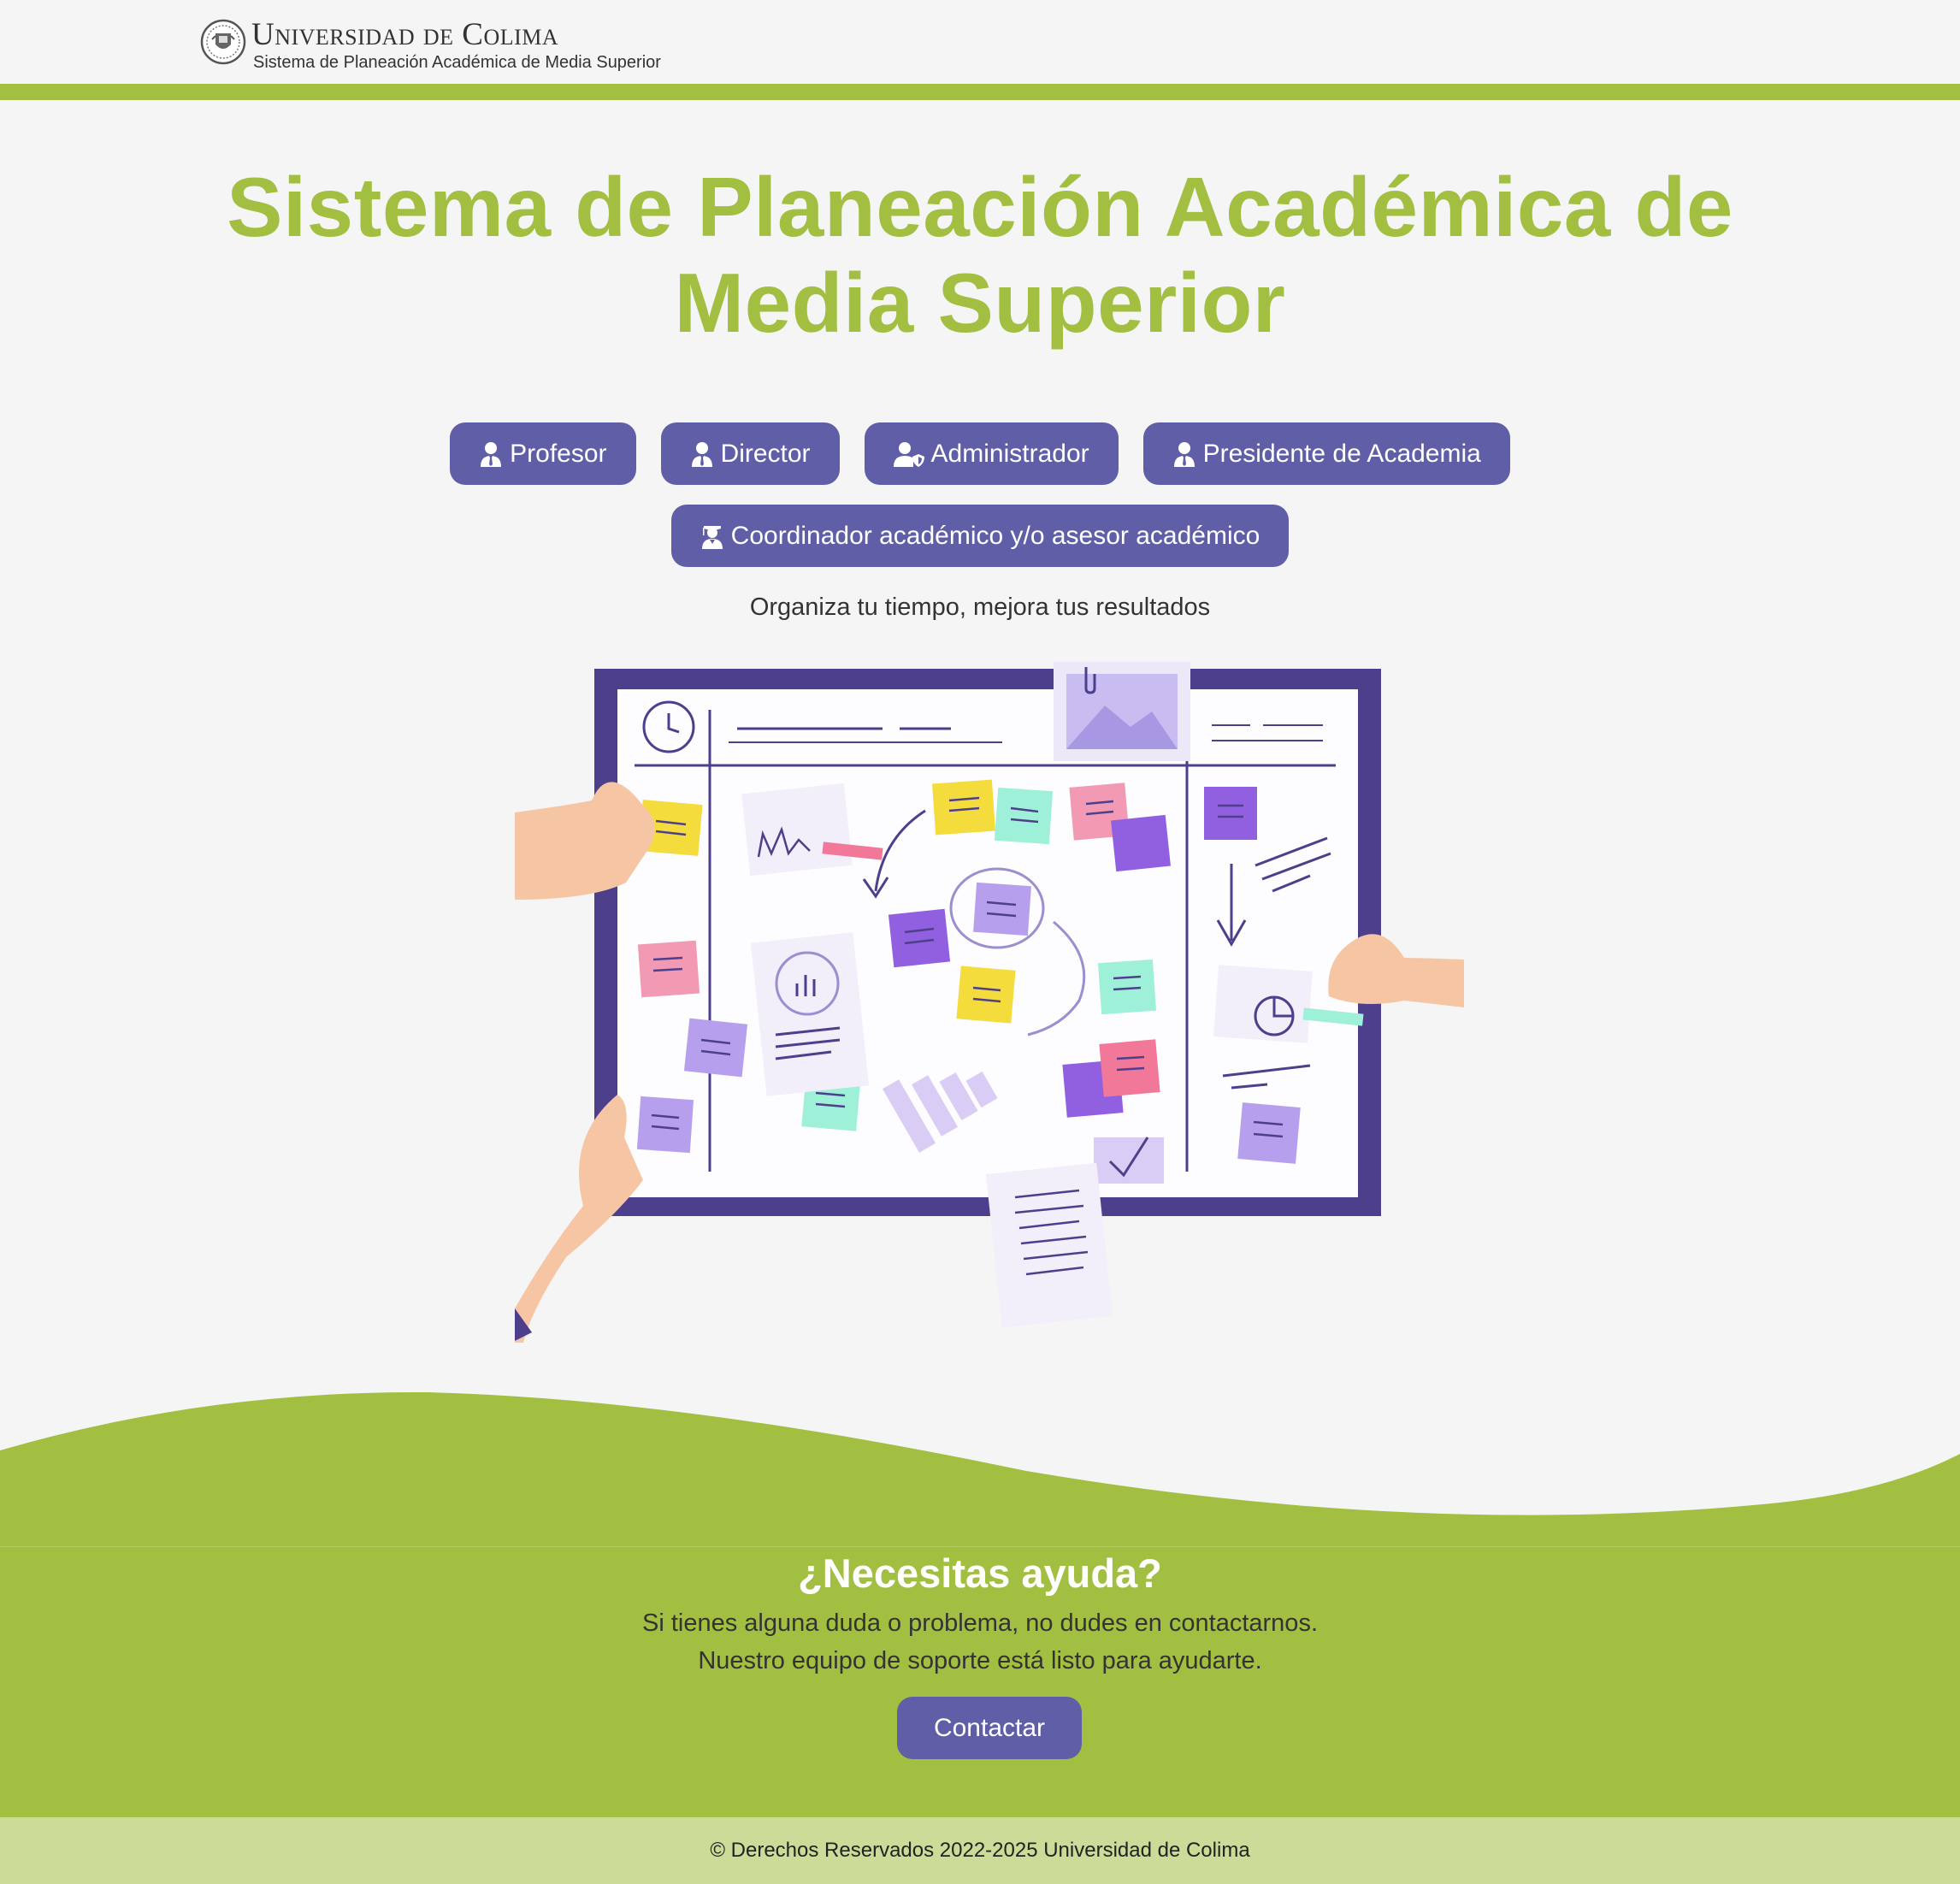 The width and height of the screenshot is (1960, 1884). I want to click on title-line-2: Media Superior, so click(980, 303).